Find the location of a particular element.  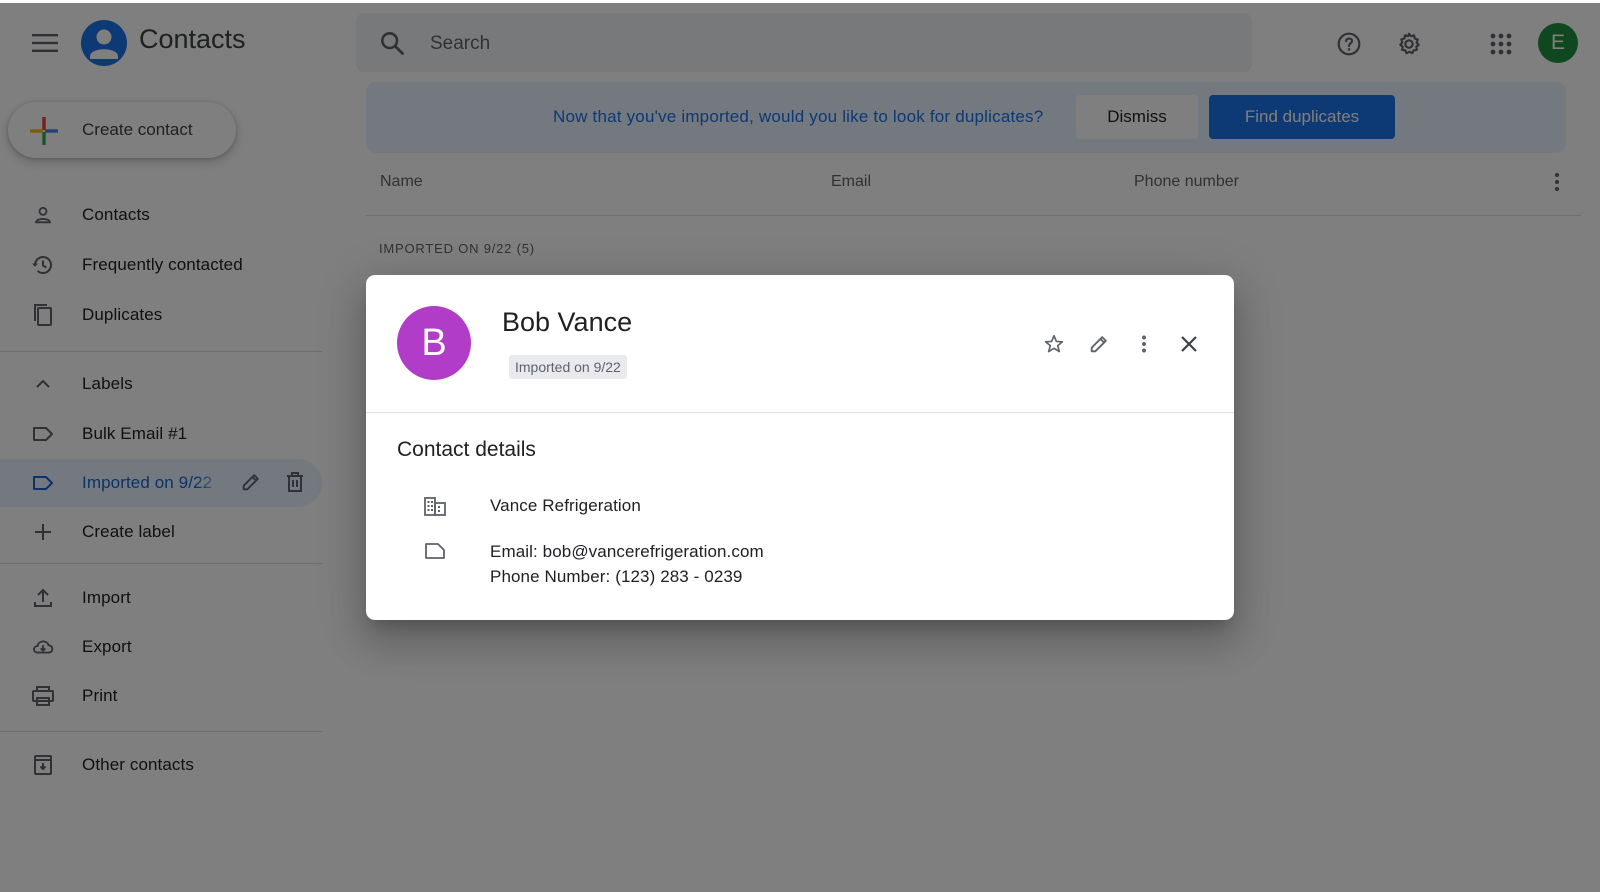

contact-name: Bob Vance is located at coordinates (567, 322).